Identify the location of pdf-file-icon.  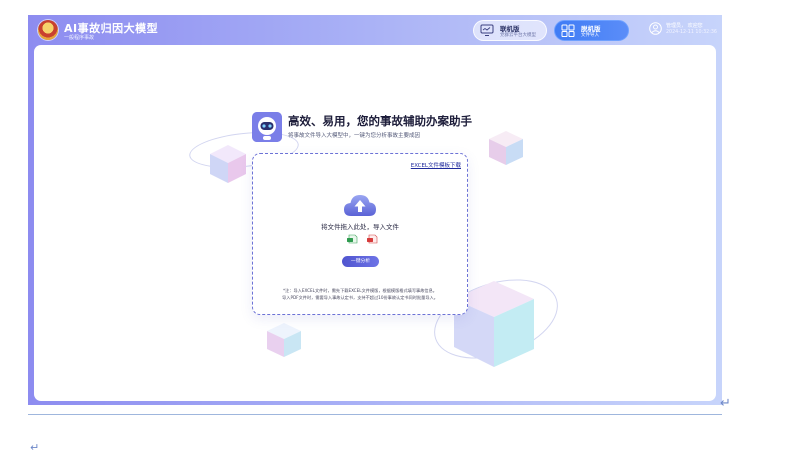
(372, 239).